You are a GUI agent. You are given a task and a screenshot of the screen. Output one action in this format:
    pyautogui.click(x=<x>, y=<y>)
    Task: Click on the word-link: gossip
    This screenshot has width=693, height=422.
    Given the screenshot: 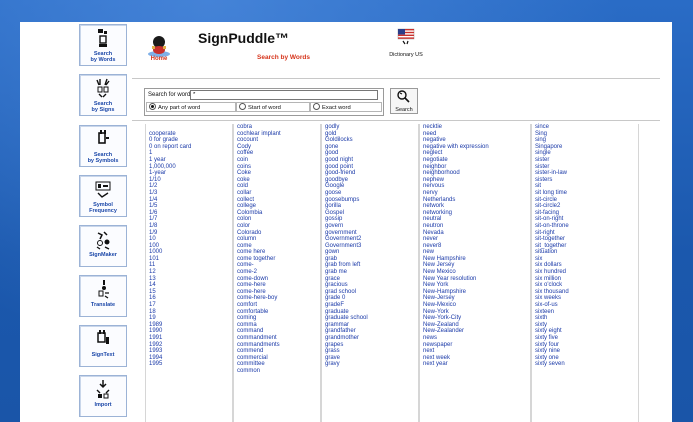 What is the action you would take?
    pyautogui.click(x=370, y=219)
    